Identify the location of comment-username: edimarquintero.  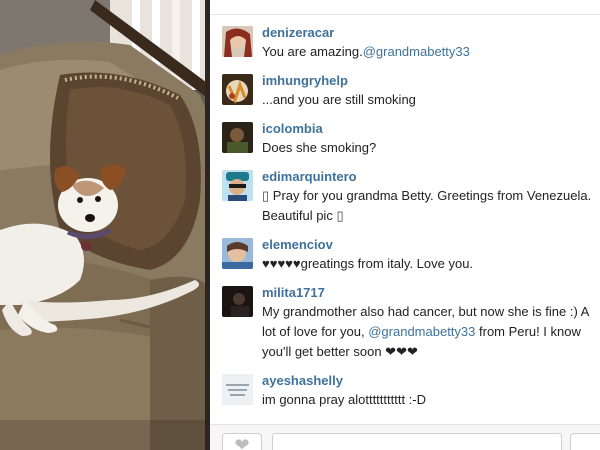
(427, 177).